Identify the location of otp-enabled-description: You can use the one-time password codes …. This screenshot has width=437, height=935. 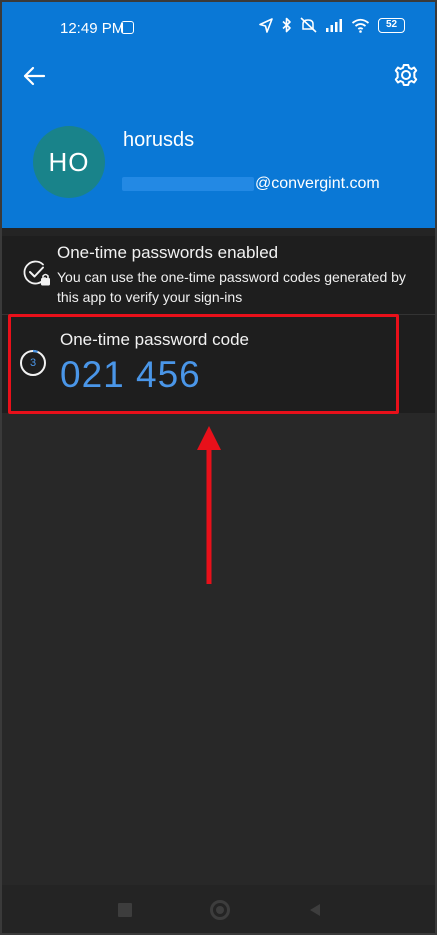
(231, 287).